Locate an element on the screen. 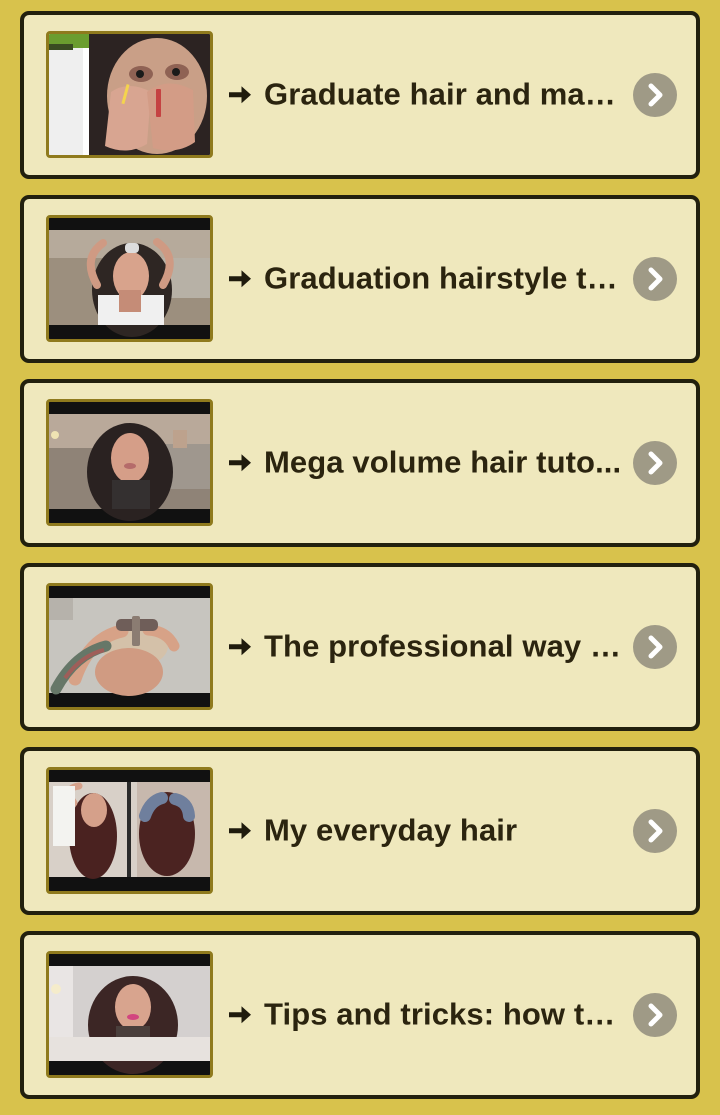 This screenshot has width=720, height=1115. video-title-row: My everyday hair is located at coordinates (425, 831).